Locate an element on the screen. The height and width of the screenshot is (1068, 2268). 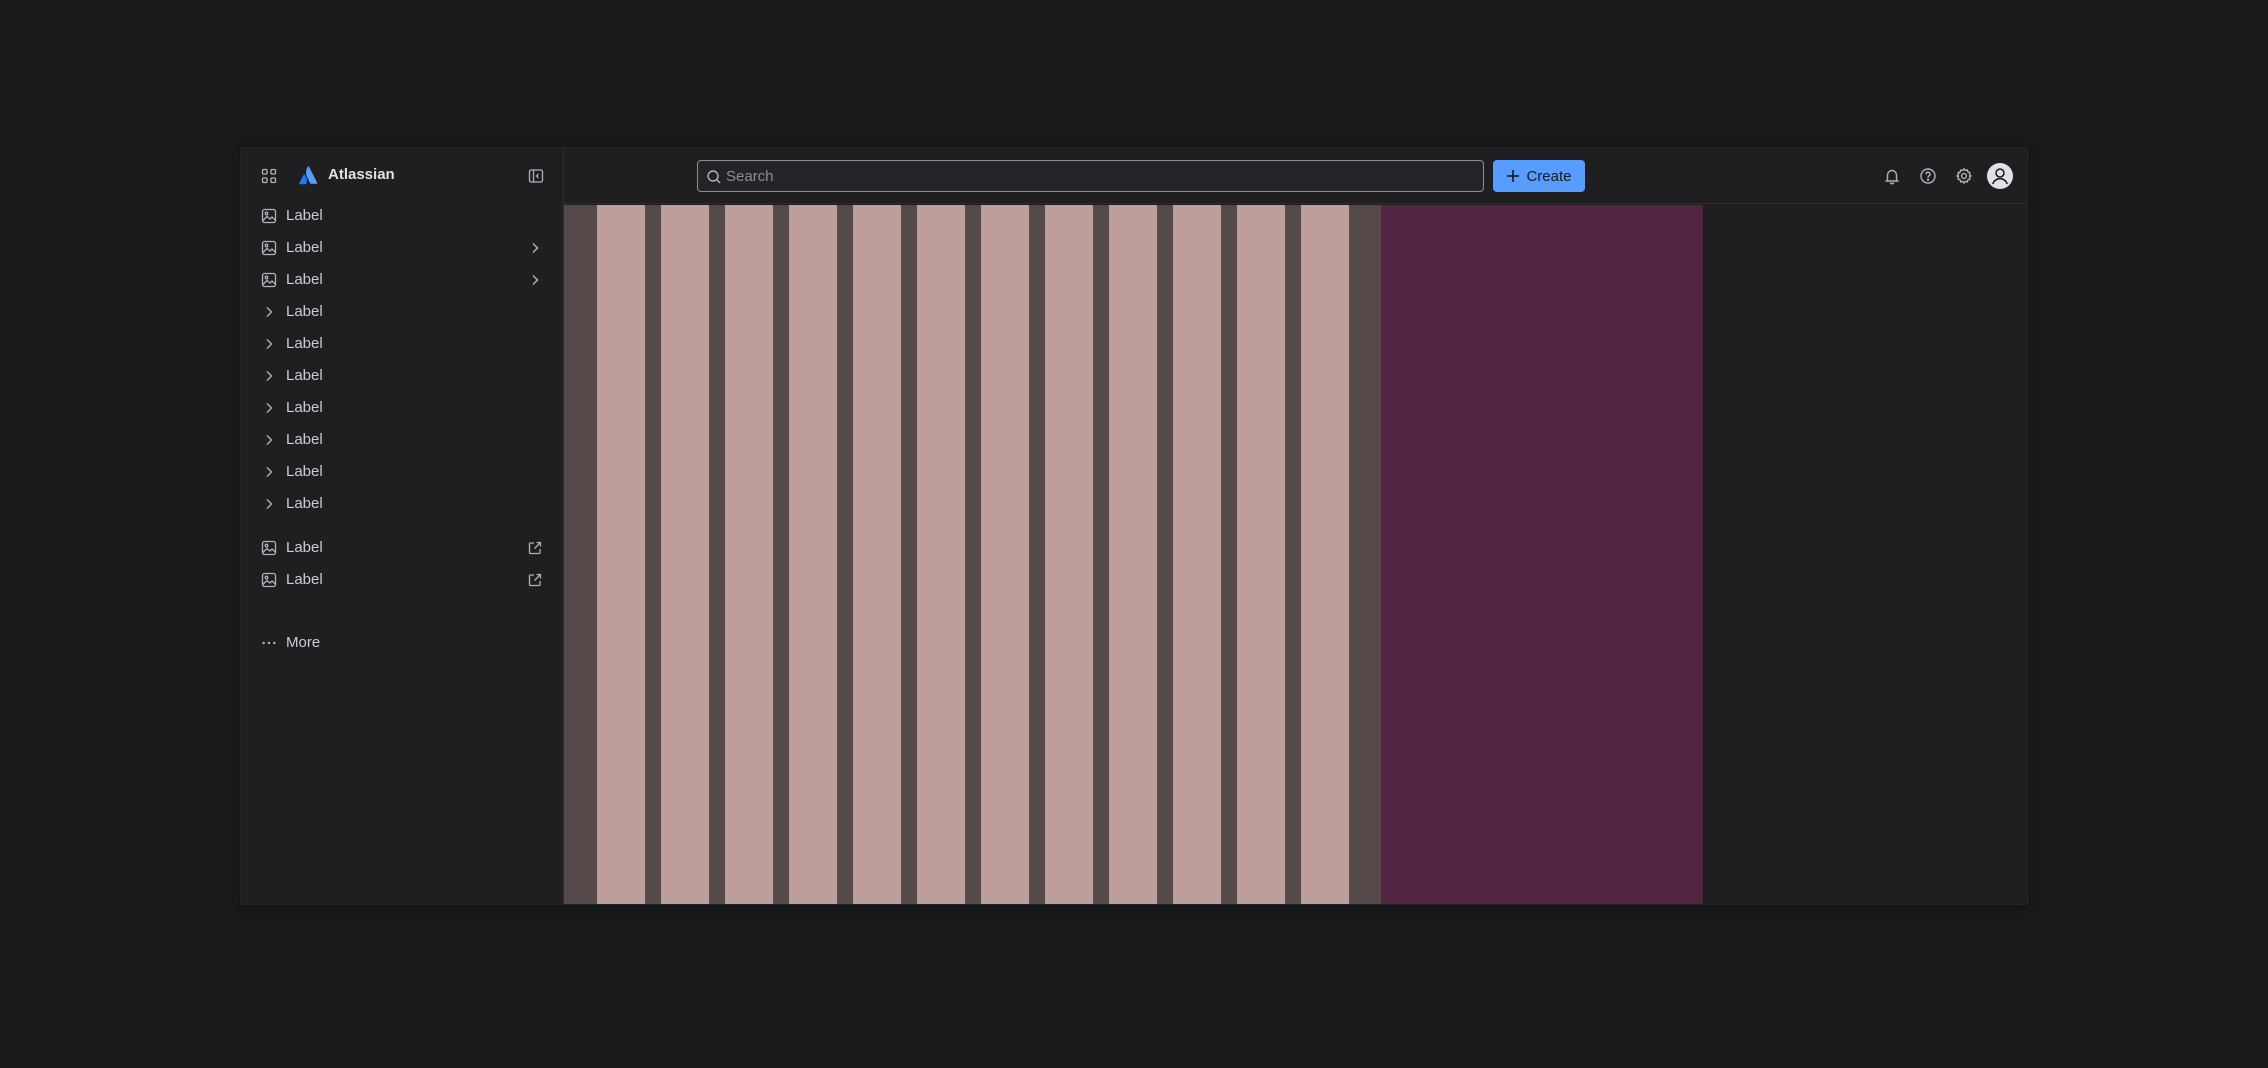
help-icon is located at coordinates (1928, 176).